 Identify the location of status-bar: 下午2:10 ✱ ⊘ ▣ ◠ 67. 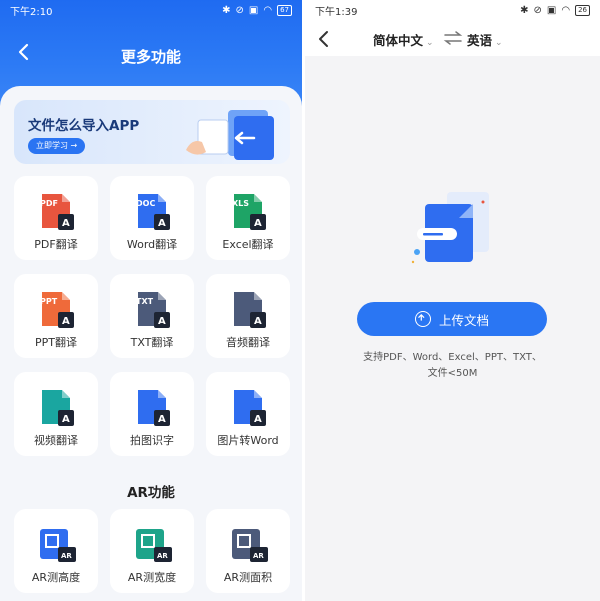
(151, 10).